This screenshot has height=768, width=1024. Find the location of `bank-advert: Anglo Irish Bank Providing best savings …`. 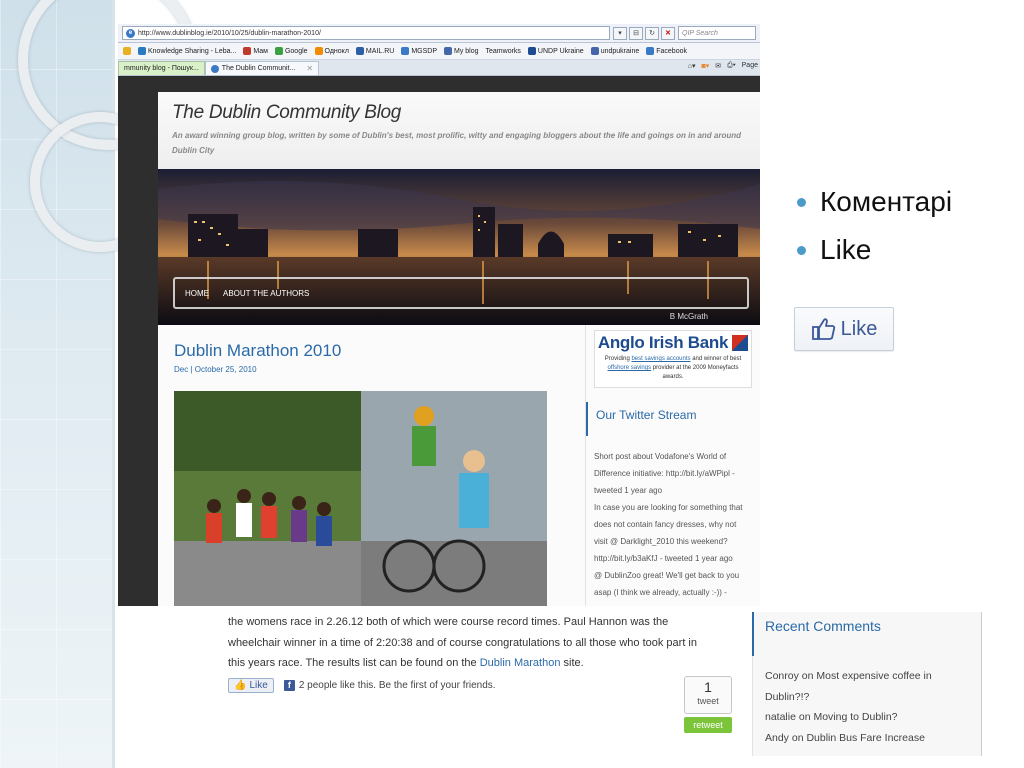

bank-advert: Anglo Irish Bank Providing best savings … is located at coordinates (673, 359).